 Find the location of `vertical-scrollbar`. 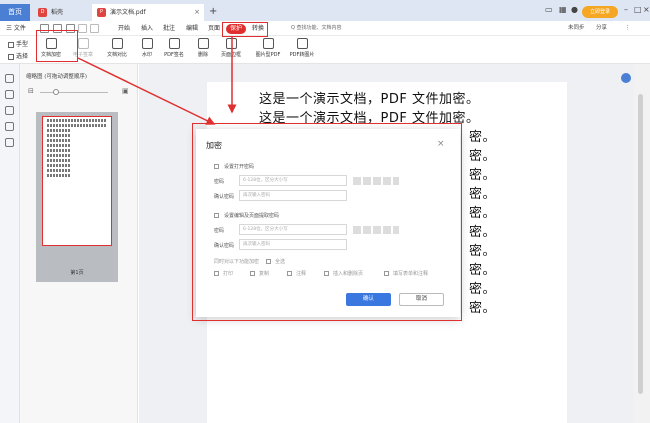

vertical-scrollbar is located at coordinates (642, 243).